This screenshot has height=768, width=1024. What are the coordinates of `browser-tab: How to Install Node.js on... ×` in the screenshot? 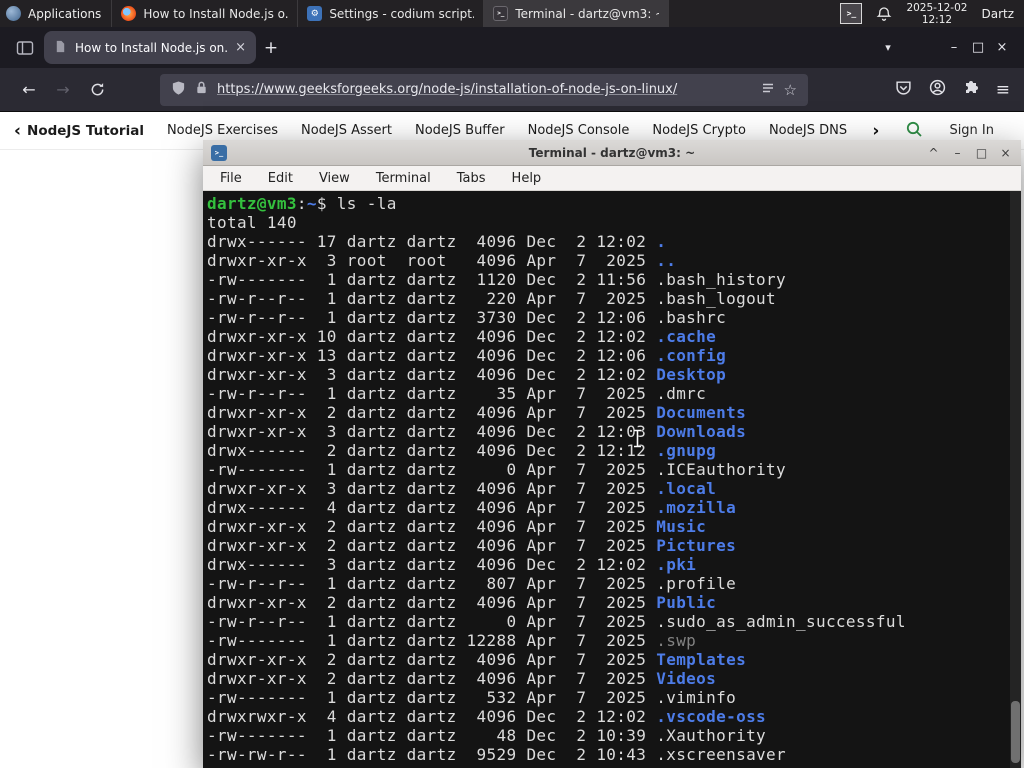 It's located at (150, 47).